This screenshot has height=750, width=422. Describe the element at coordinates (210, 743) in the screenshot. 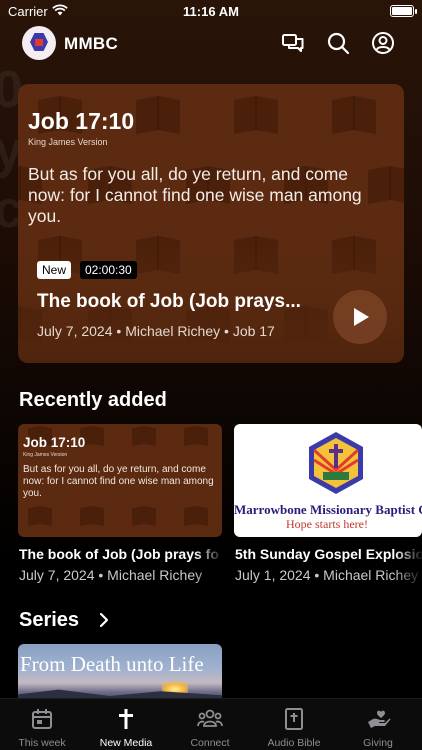

I see `tab-label: Connect` at that location.